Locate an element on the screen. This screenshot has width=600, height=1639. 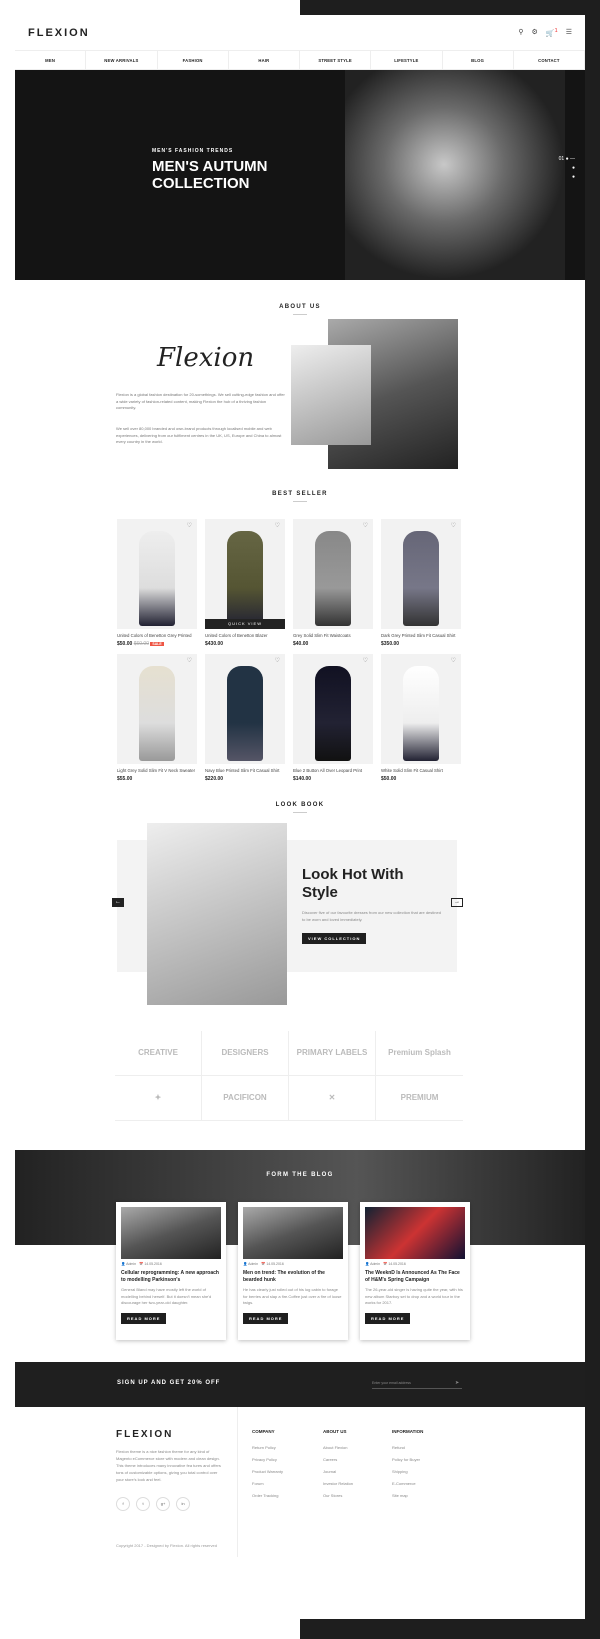
brand-logo-designers: DESIGNERS is located at coordinates (245, 1053).